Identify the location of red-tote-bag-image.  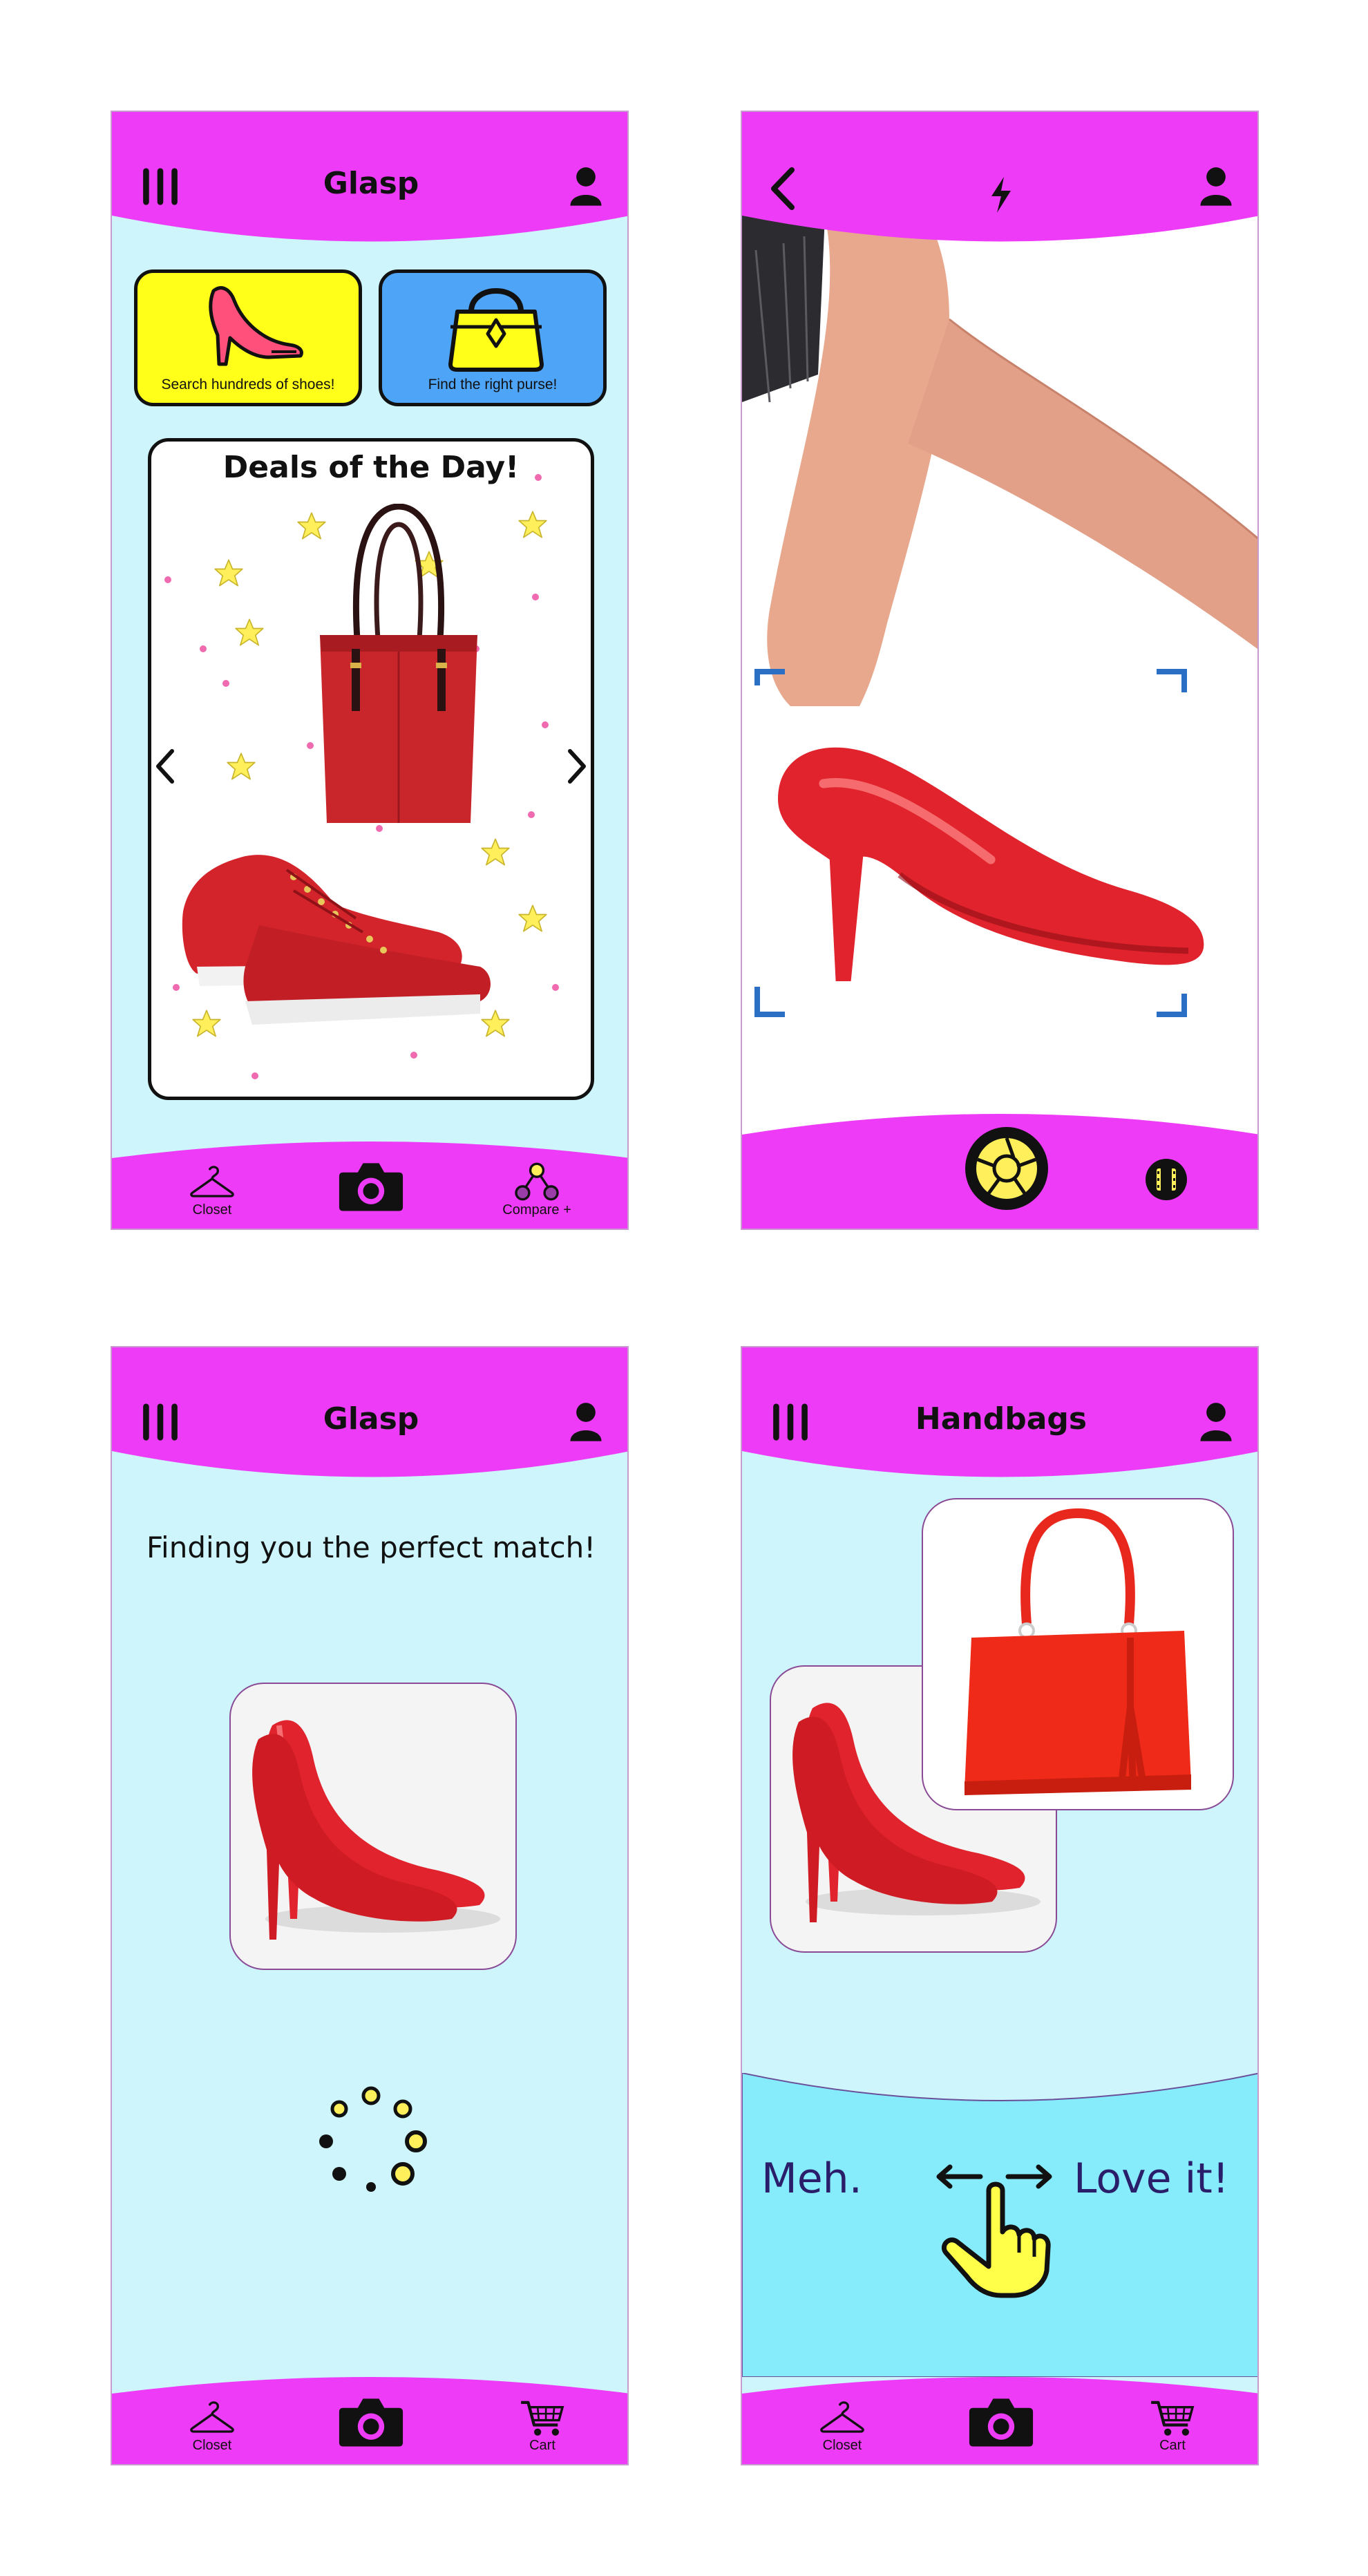
(399, 663).